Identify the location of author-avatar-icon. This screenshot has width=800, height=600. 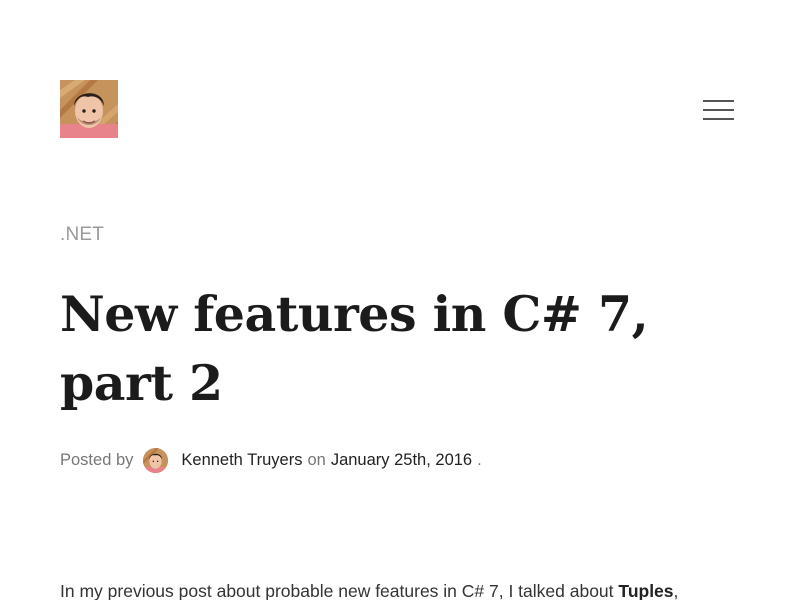
(156, 460).